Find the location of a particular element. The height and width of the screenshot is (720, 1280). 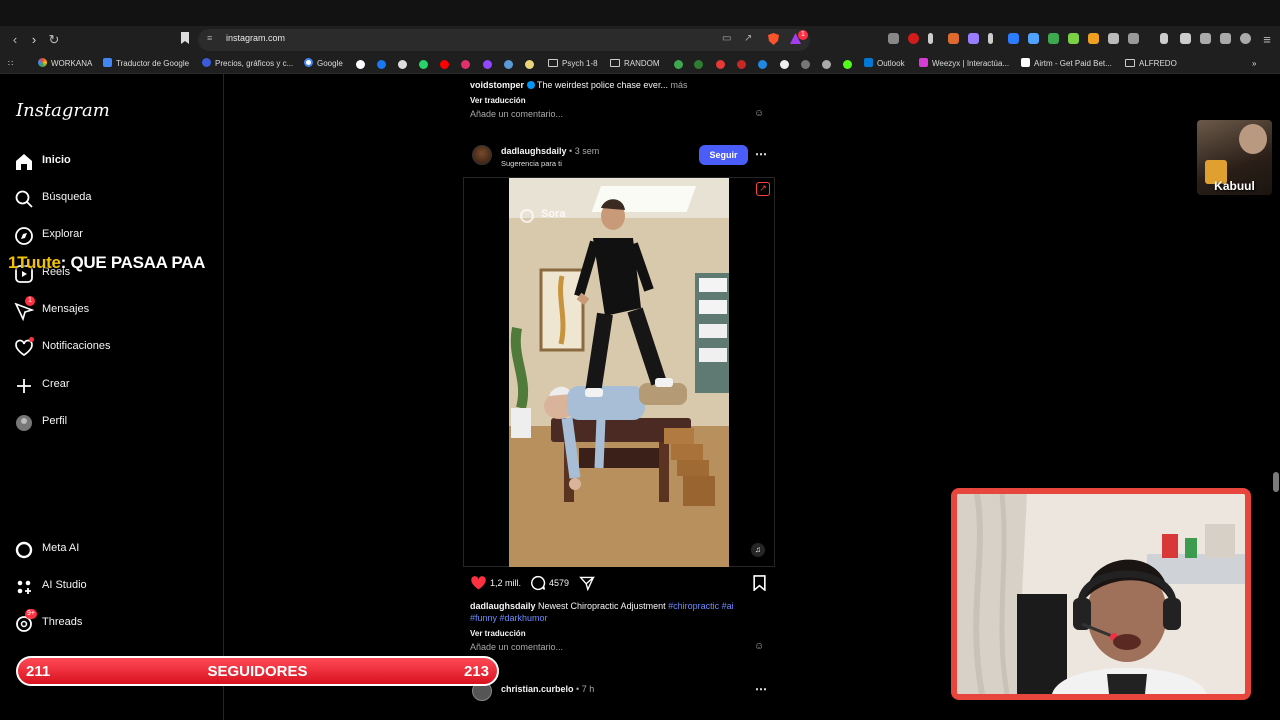

address-bar: ≡ instagram.com ▭ ↗ 1 is located at coordinates (504, 40).